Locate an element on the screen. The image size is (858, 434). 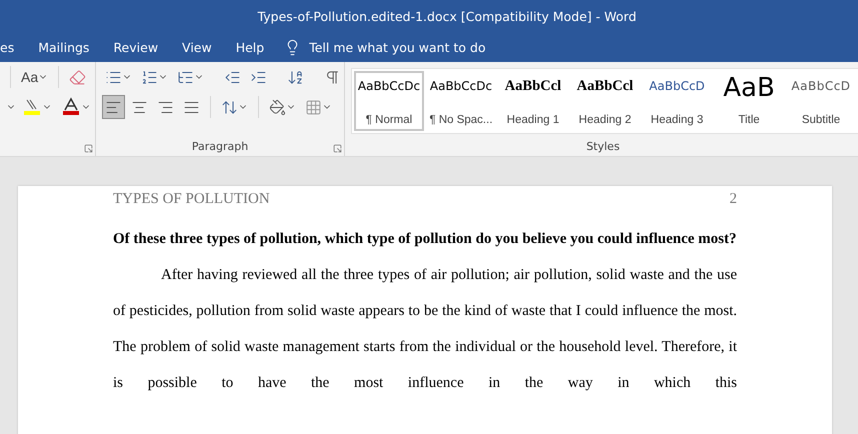
question-heading: Of these three types of pollution, which type of pollution do you believe you could influence most? is located at coordinates (425, 239).